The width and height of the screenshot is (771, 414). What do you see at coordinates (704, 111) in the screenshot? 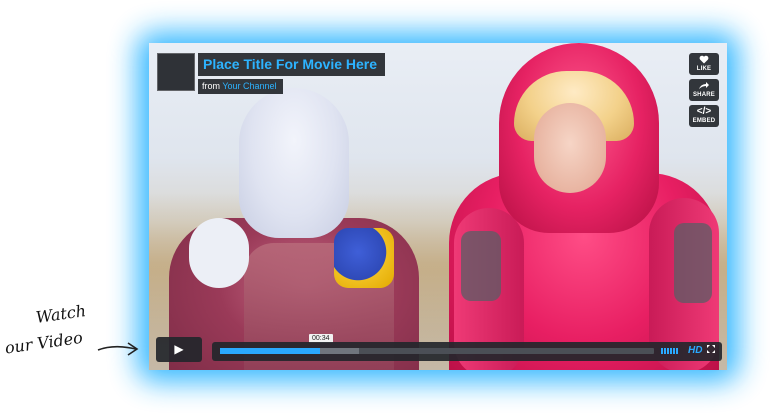
I see `embed-icon: </>` at bounding box center [704, 111].